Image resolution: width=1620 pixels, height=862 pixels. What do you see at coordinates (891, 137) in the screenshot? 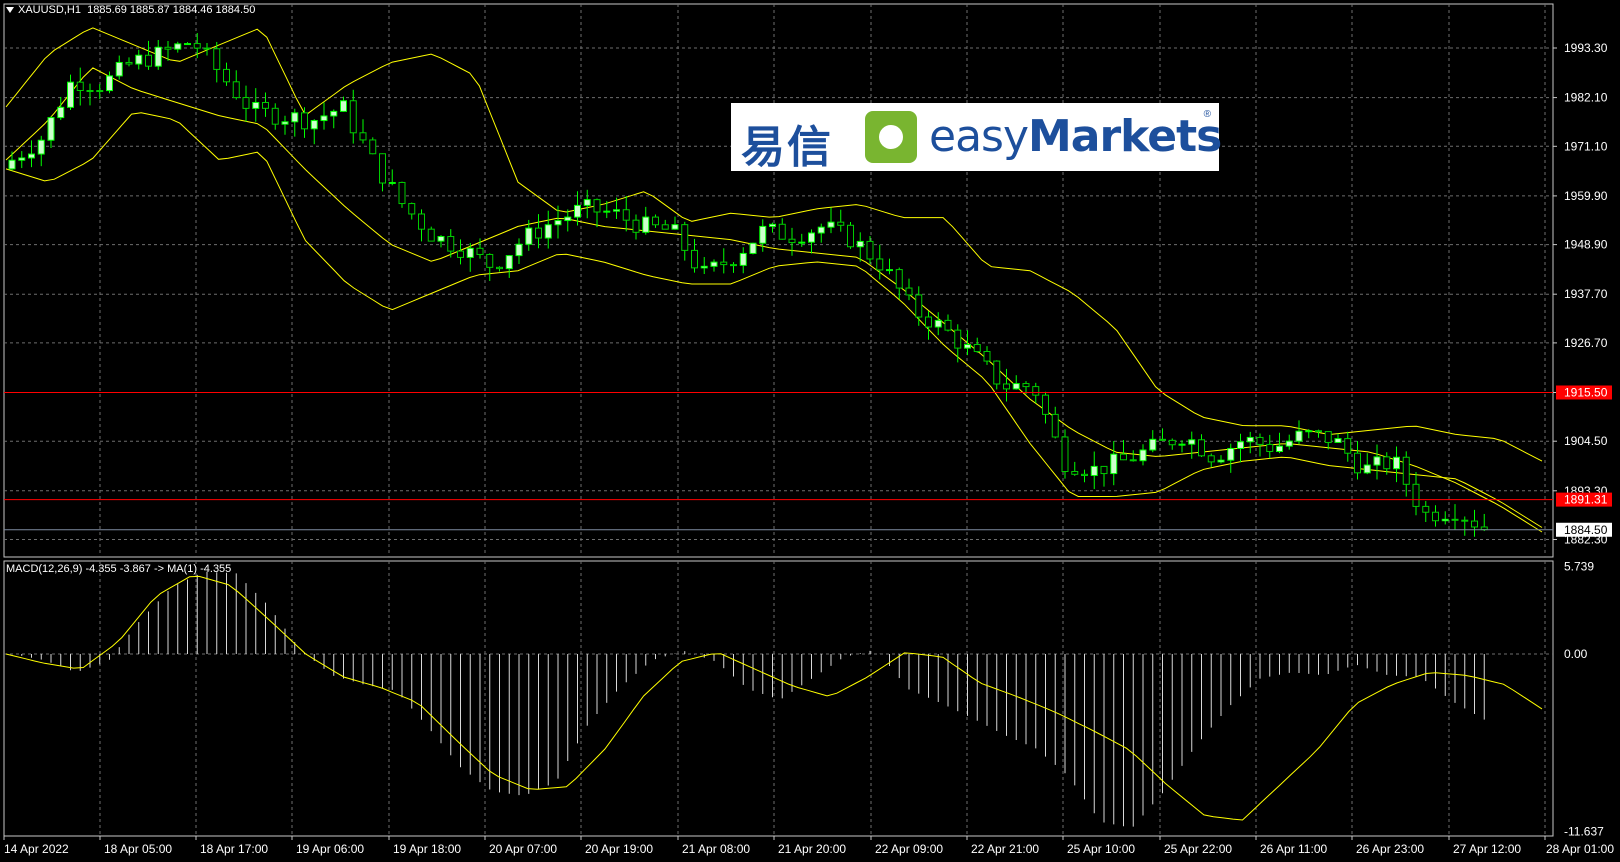
I see `logo-mark-icon` at bounding box center [891, 137].